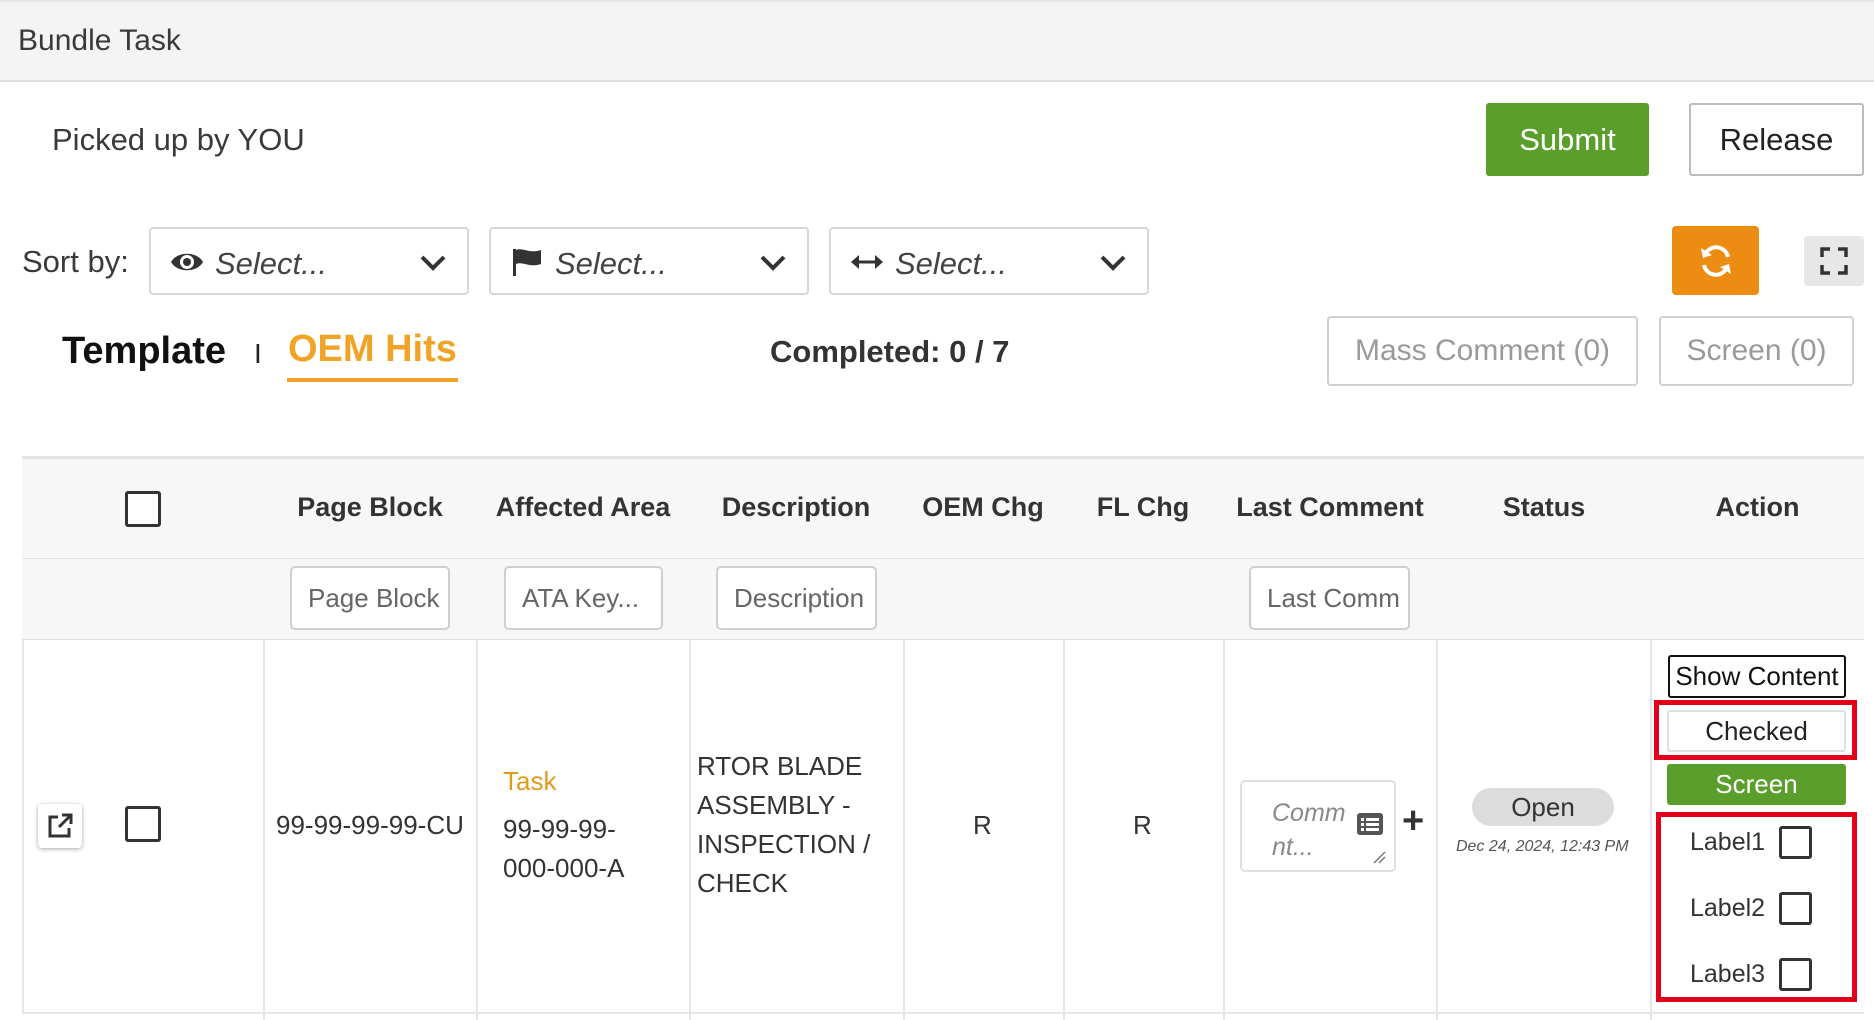 The height and width of the screenshot is (1020, 1874). I want to click on tab-separator: I, so click(258, 353).